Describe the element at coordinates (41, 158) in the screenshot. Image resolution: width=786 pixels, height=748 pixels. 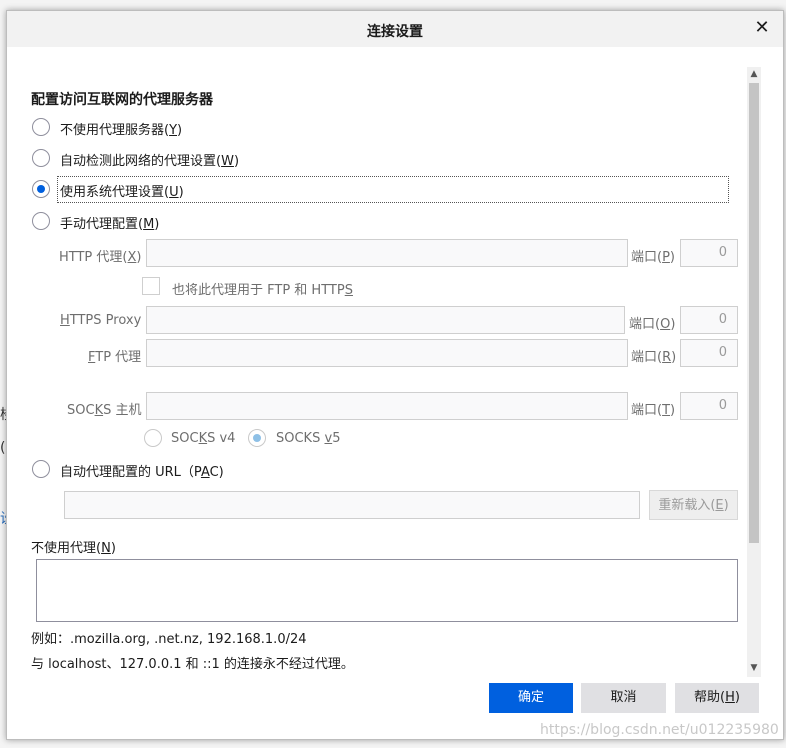
I see `auto-detect-radio` at that location.